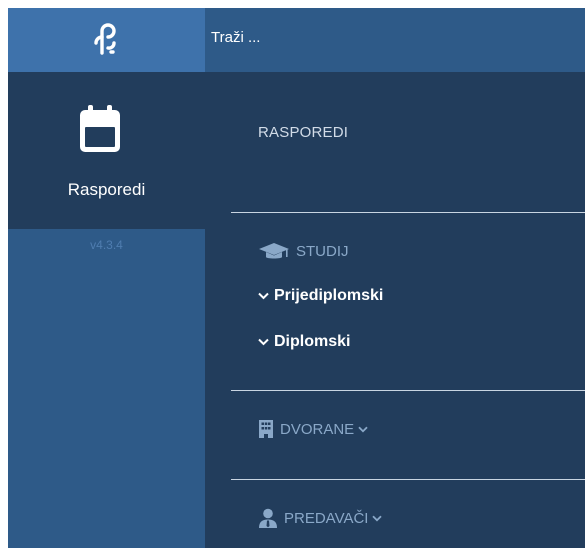 The width and height of the screenshot is (585, 548). I want to click on logo-box, so click(106, 40).